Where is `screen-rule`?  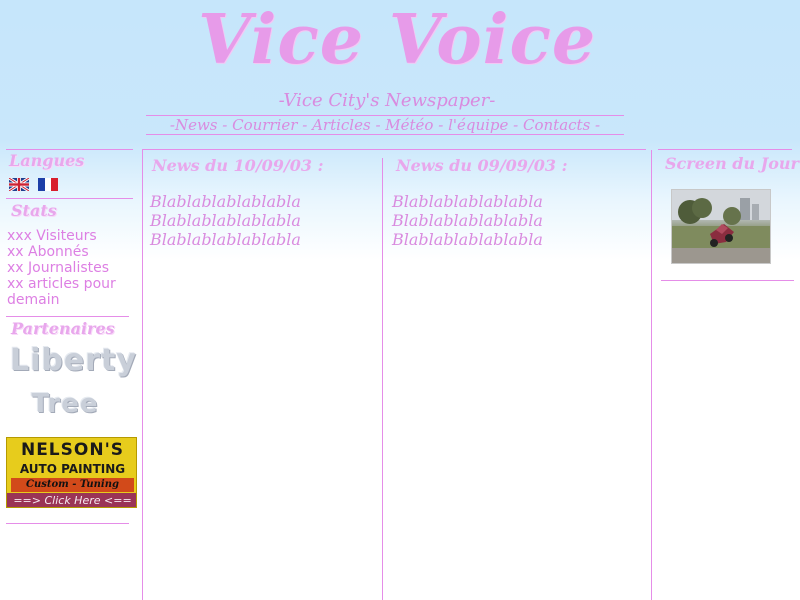
screen-rule is located at coordinates (727, 280).